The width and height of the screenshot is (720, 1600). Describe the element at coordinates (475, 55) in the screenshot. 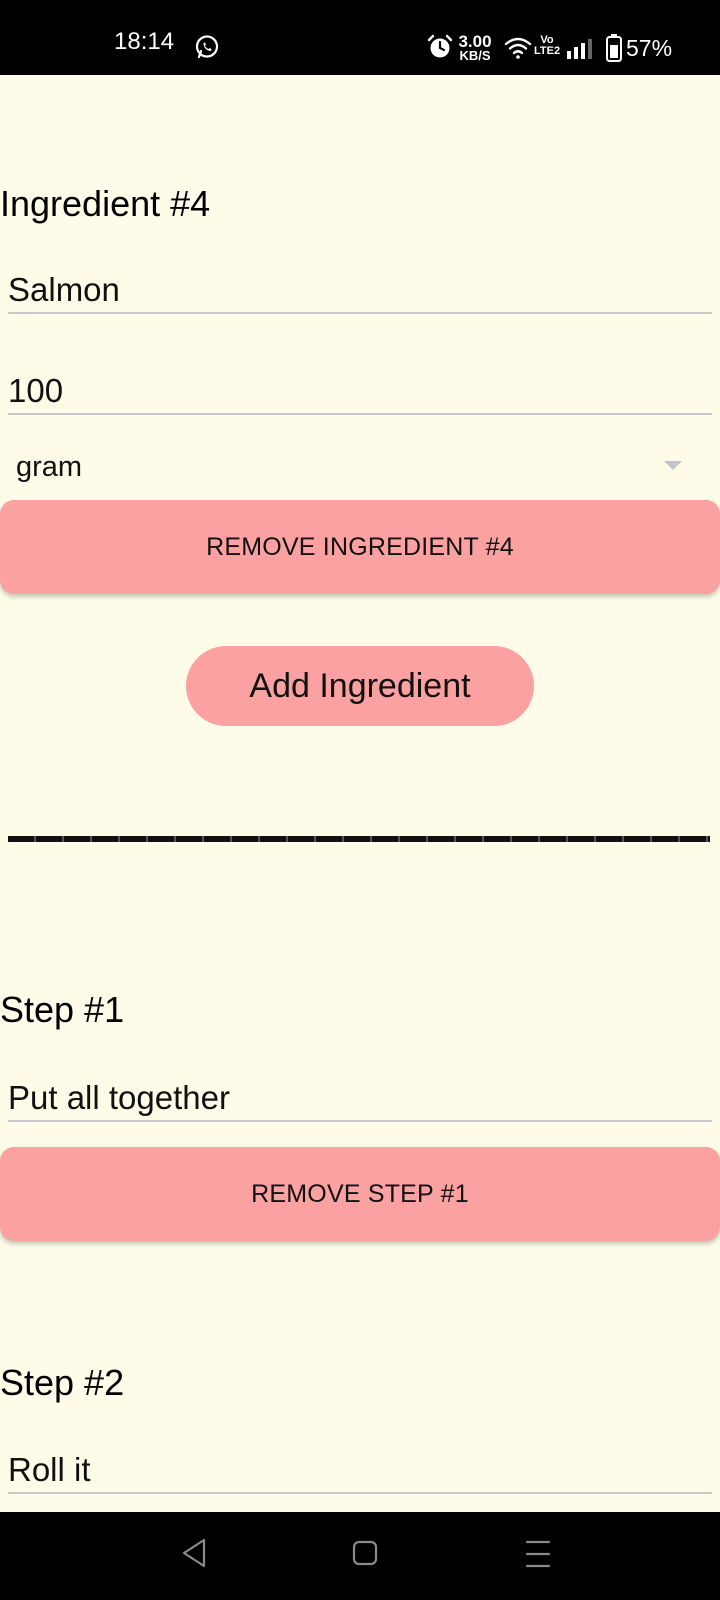

I see `network-speed-unit: KB/S` at that location.